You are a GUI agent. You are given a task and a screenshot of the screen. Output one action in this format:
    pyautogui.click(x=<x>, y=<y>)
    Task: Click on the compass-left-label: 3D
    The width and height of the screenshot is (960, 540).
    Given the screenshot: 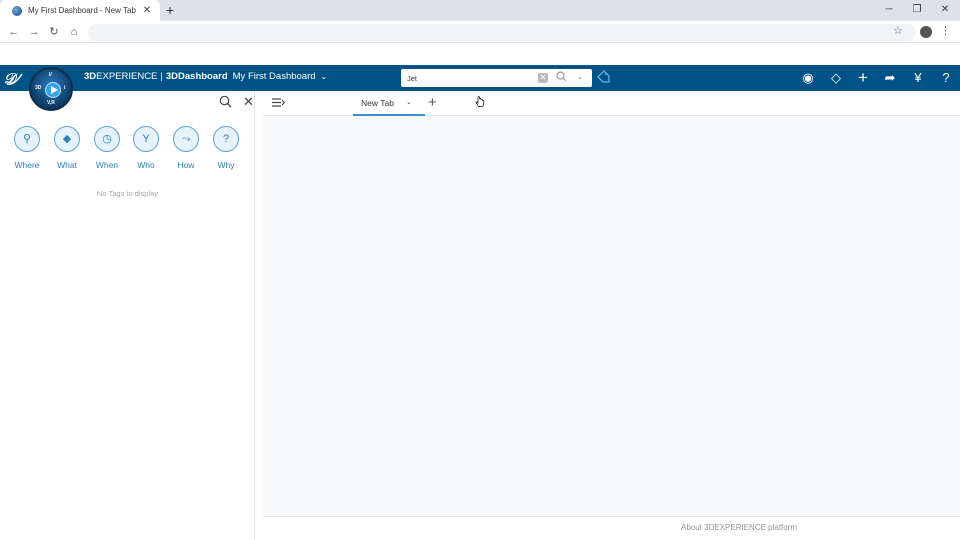 What is the action you would take?
    pyautogui.click(x=38, y=88)
    